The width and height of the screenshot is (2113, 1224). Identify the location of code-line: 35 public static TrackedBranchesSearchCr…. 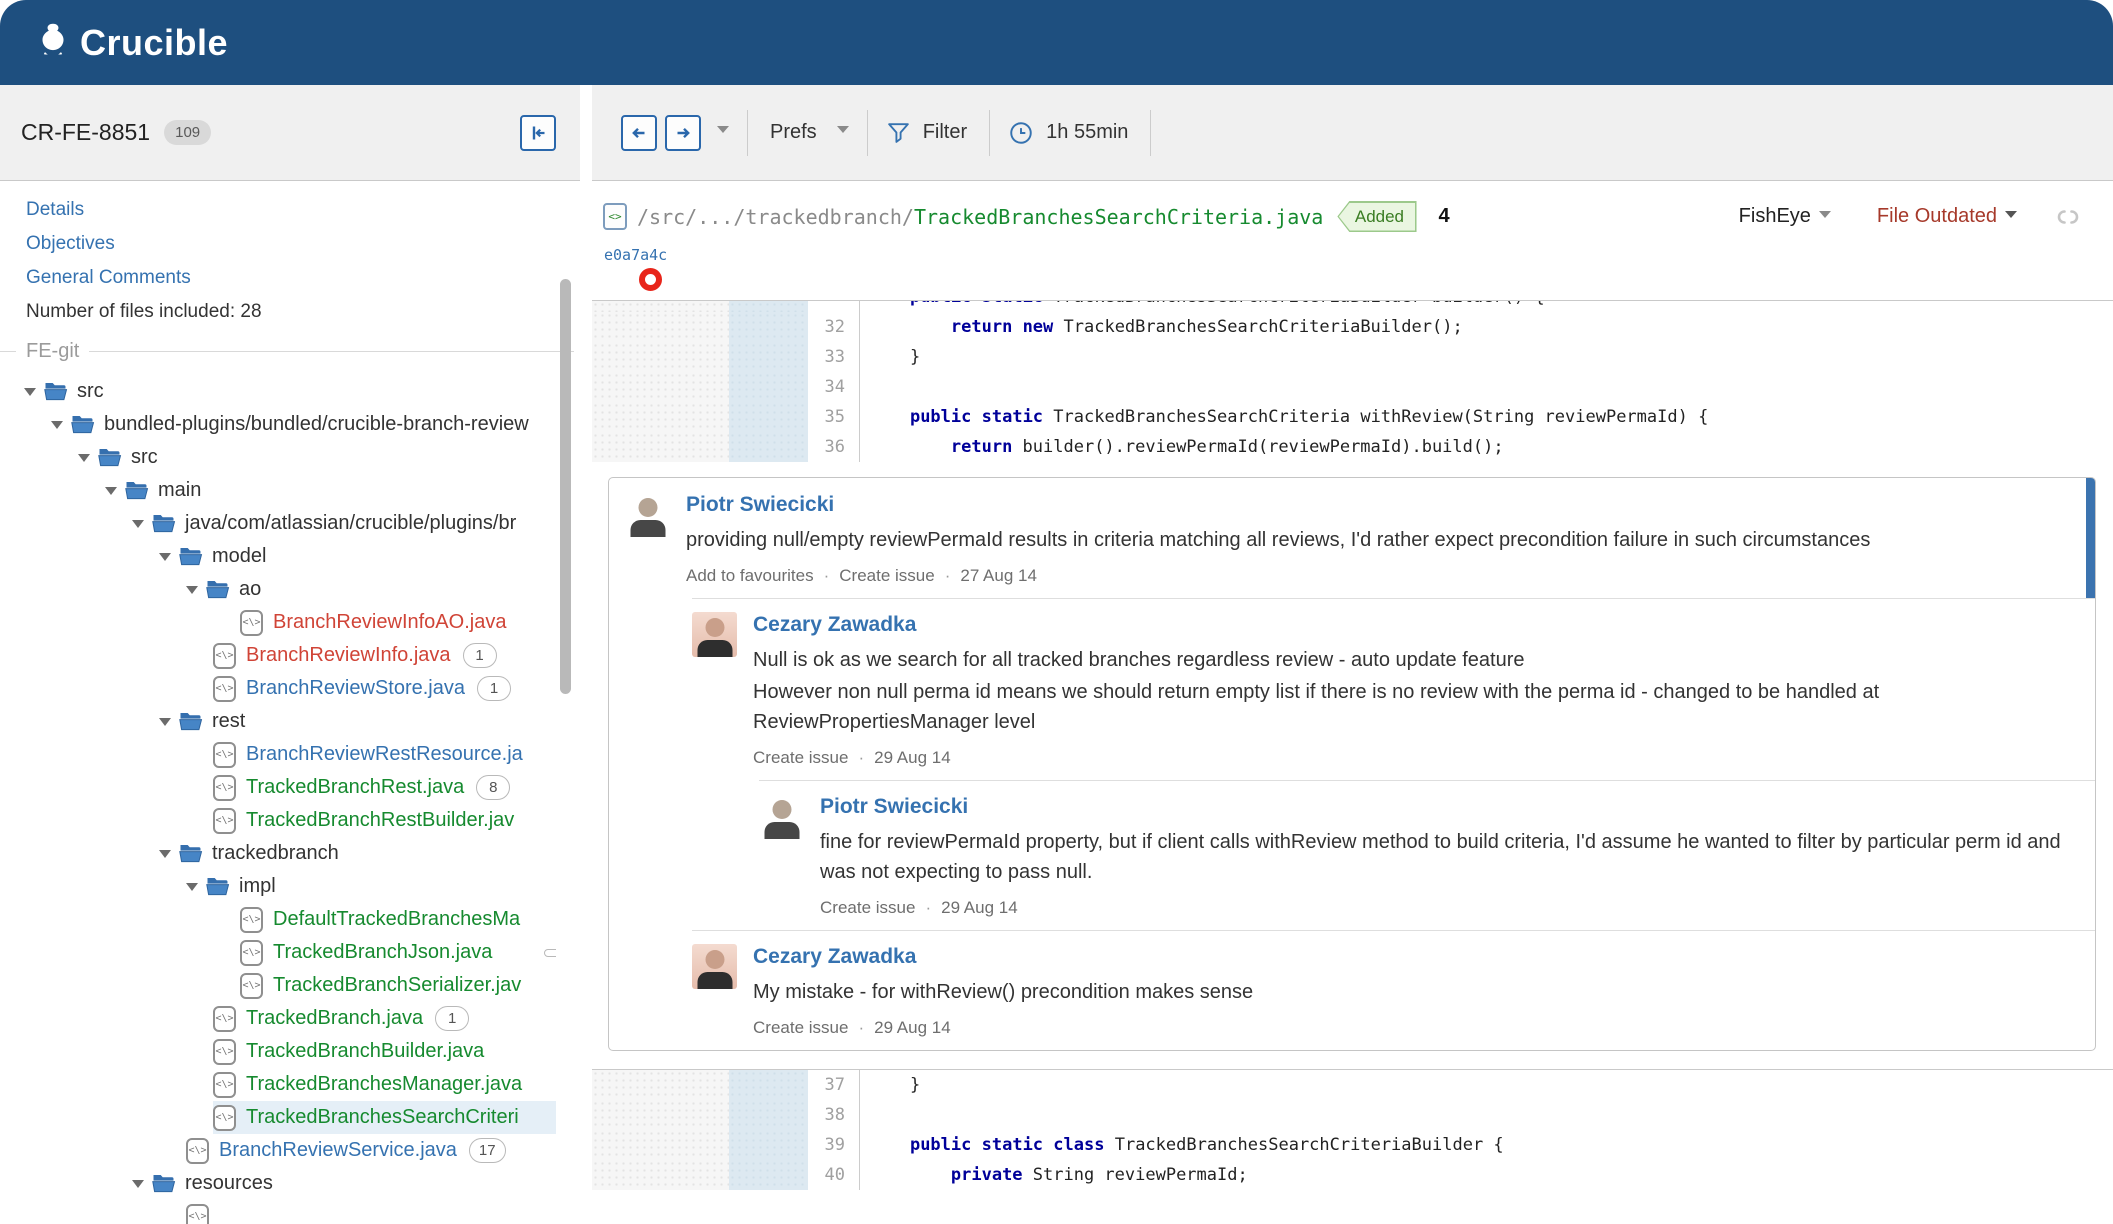
(1352, 417).